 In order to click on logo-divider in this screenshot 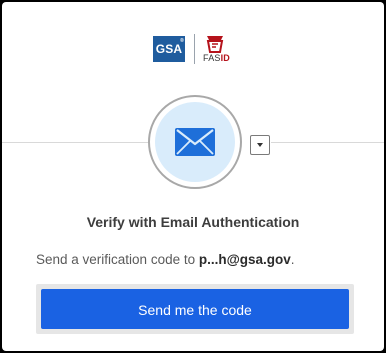, I will do `click(194, 49)`.